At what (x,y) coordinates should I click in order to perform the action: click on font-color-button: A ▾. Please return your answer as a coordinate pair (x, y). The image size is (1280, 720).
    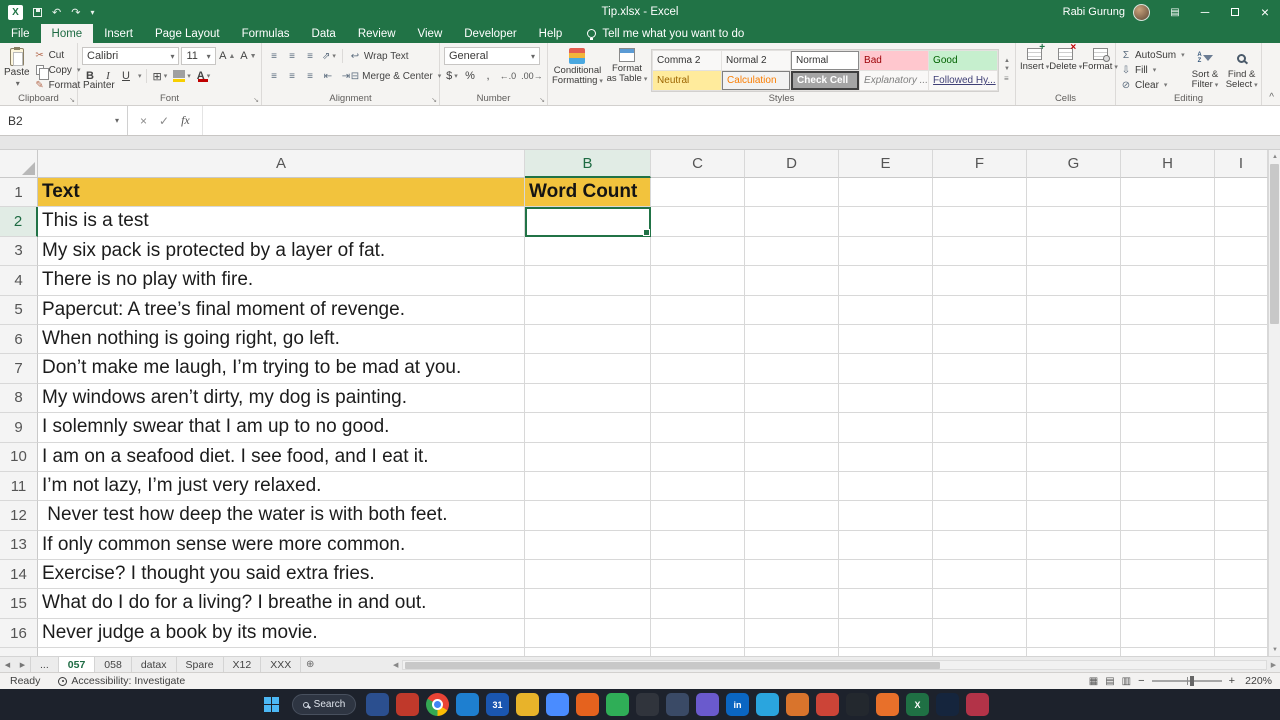
    Looking at the image, I should click on (203, 76).